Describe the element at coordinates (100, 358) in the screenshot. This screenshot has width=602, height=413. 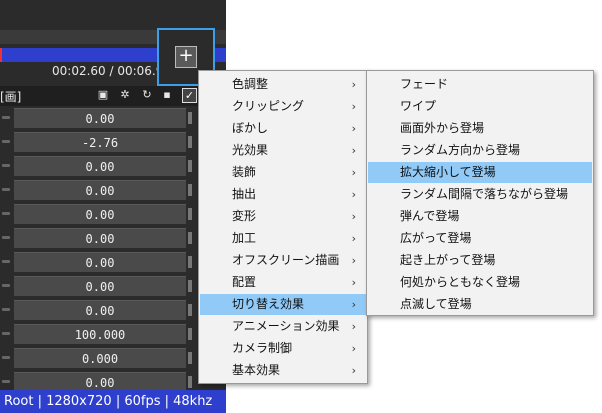
I see `param-value-field: 0.000` at that location.